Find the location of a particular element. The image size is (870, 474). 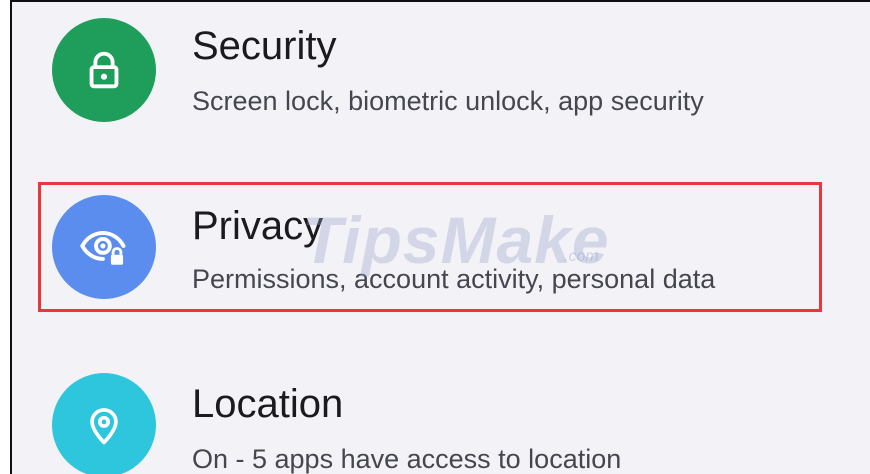

security-icon-badge is located at coordinates (104, 70).